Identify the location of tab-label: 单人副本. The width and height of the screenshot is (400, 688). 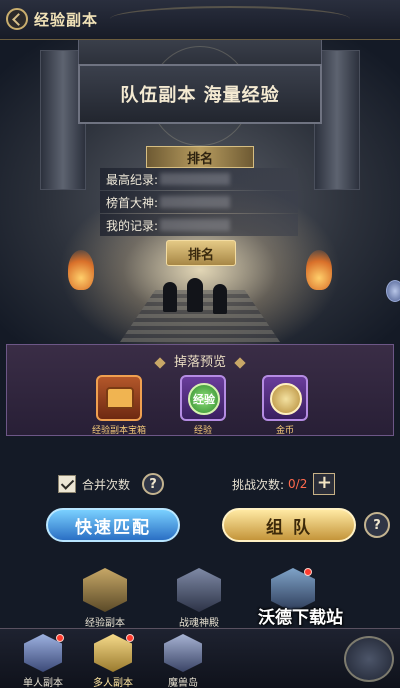
(43, 683).